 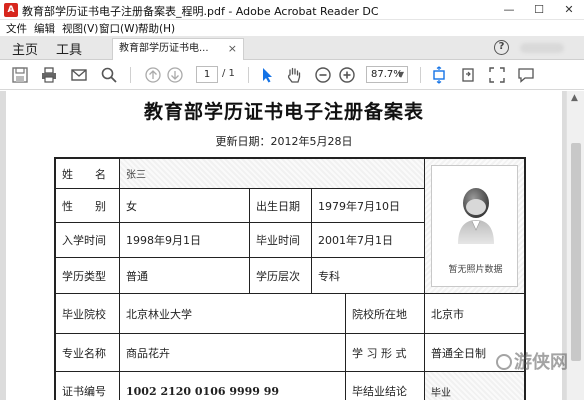 I want to click on close-window-button: ✕, so click(x=569, y=10).